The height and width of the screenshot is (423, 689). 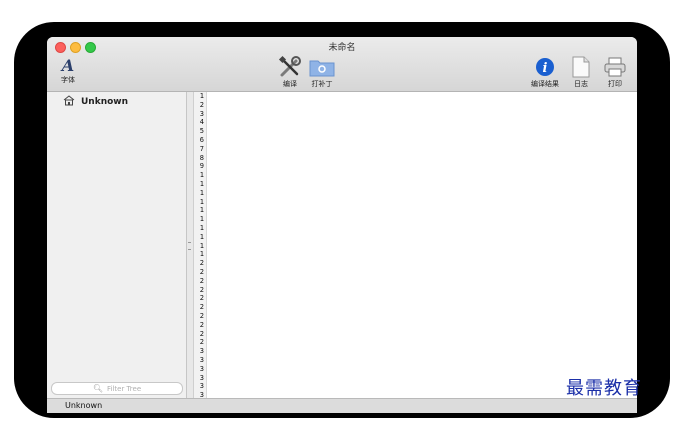 I want to click on font-button: A 字体, so click(x=68, y=71).